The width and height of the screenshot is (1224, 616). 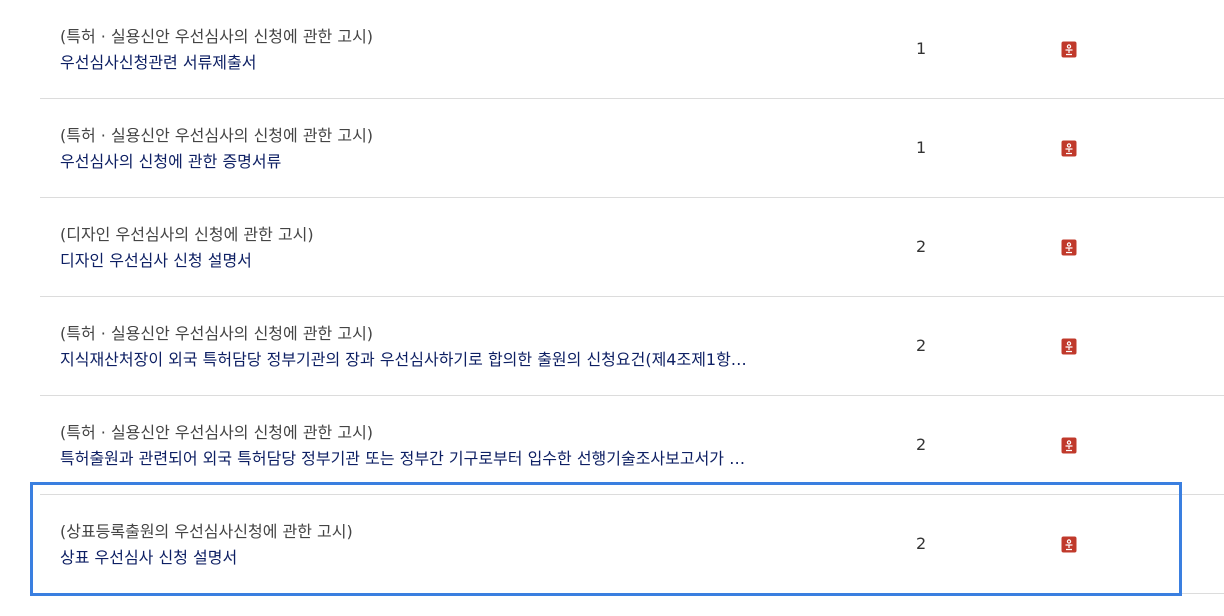 I want to click on item-subtitle: (디자인 우선심사의 신청에 관한 고시), so click(x=187, y=234).